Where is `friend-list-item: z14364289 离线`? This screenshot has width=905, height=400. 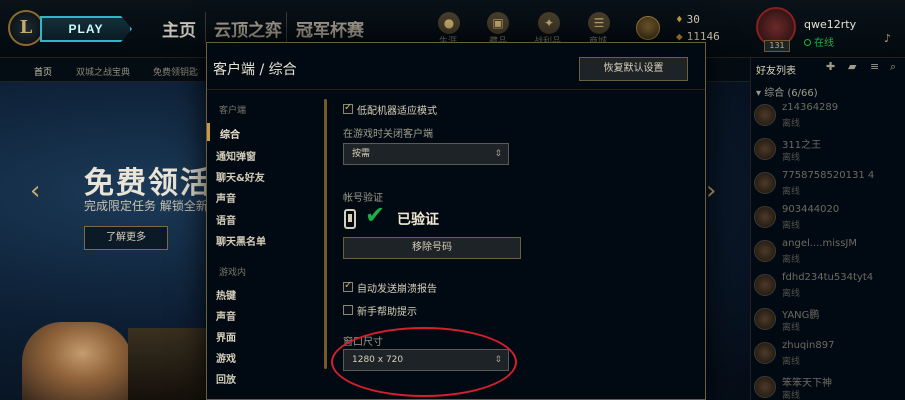
friend-list-item: z14364289 离线 is located at coordinates (827, 119).